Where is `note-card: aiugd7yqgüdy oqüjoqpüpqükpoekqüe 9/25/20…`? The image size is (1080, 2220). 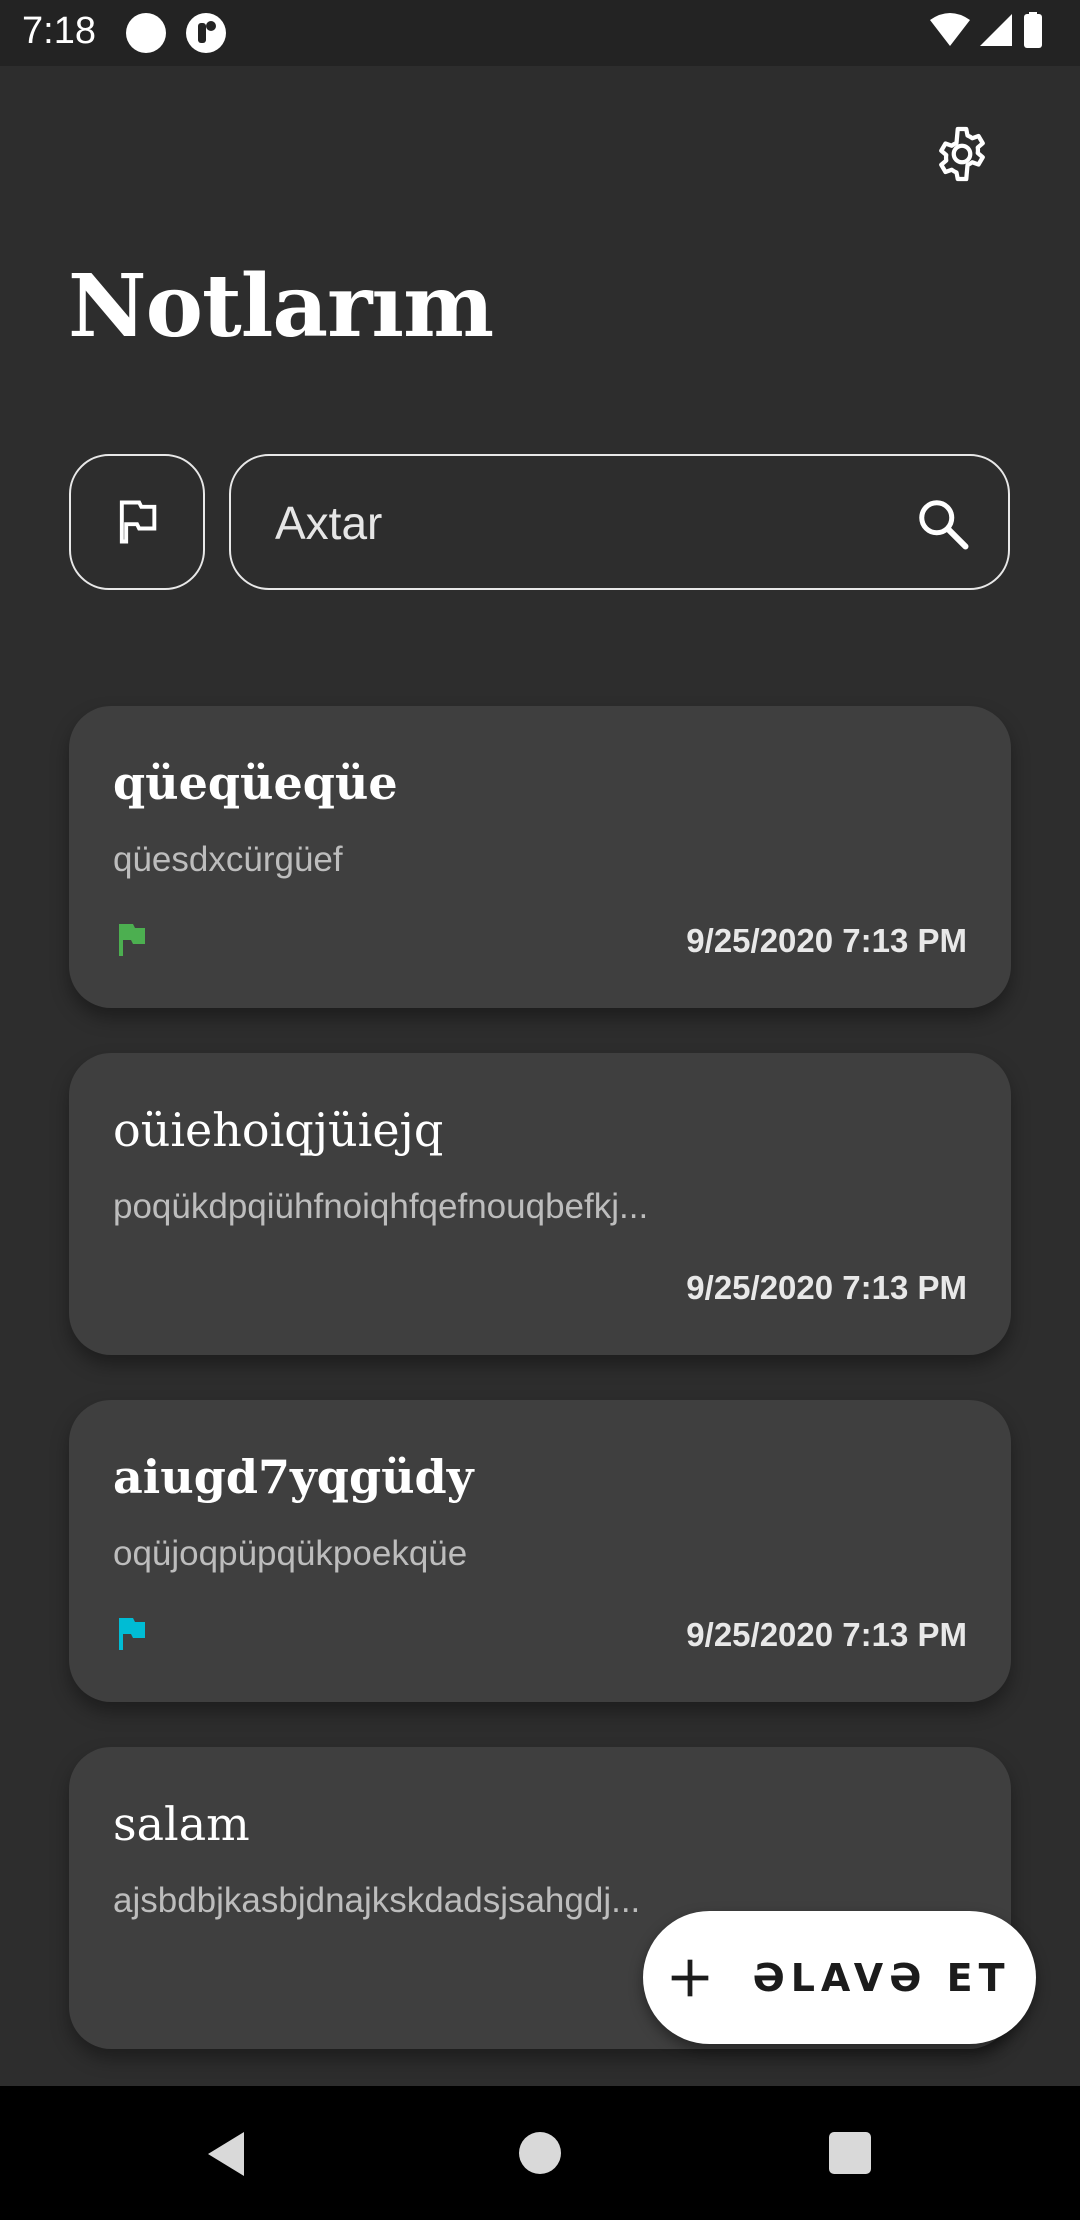
note-card: aiugd7yqgüdy oqüjoqpüpqükpoekqüe 9/25/20… is located at coordinates (540, 1551).